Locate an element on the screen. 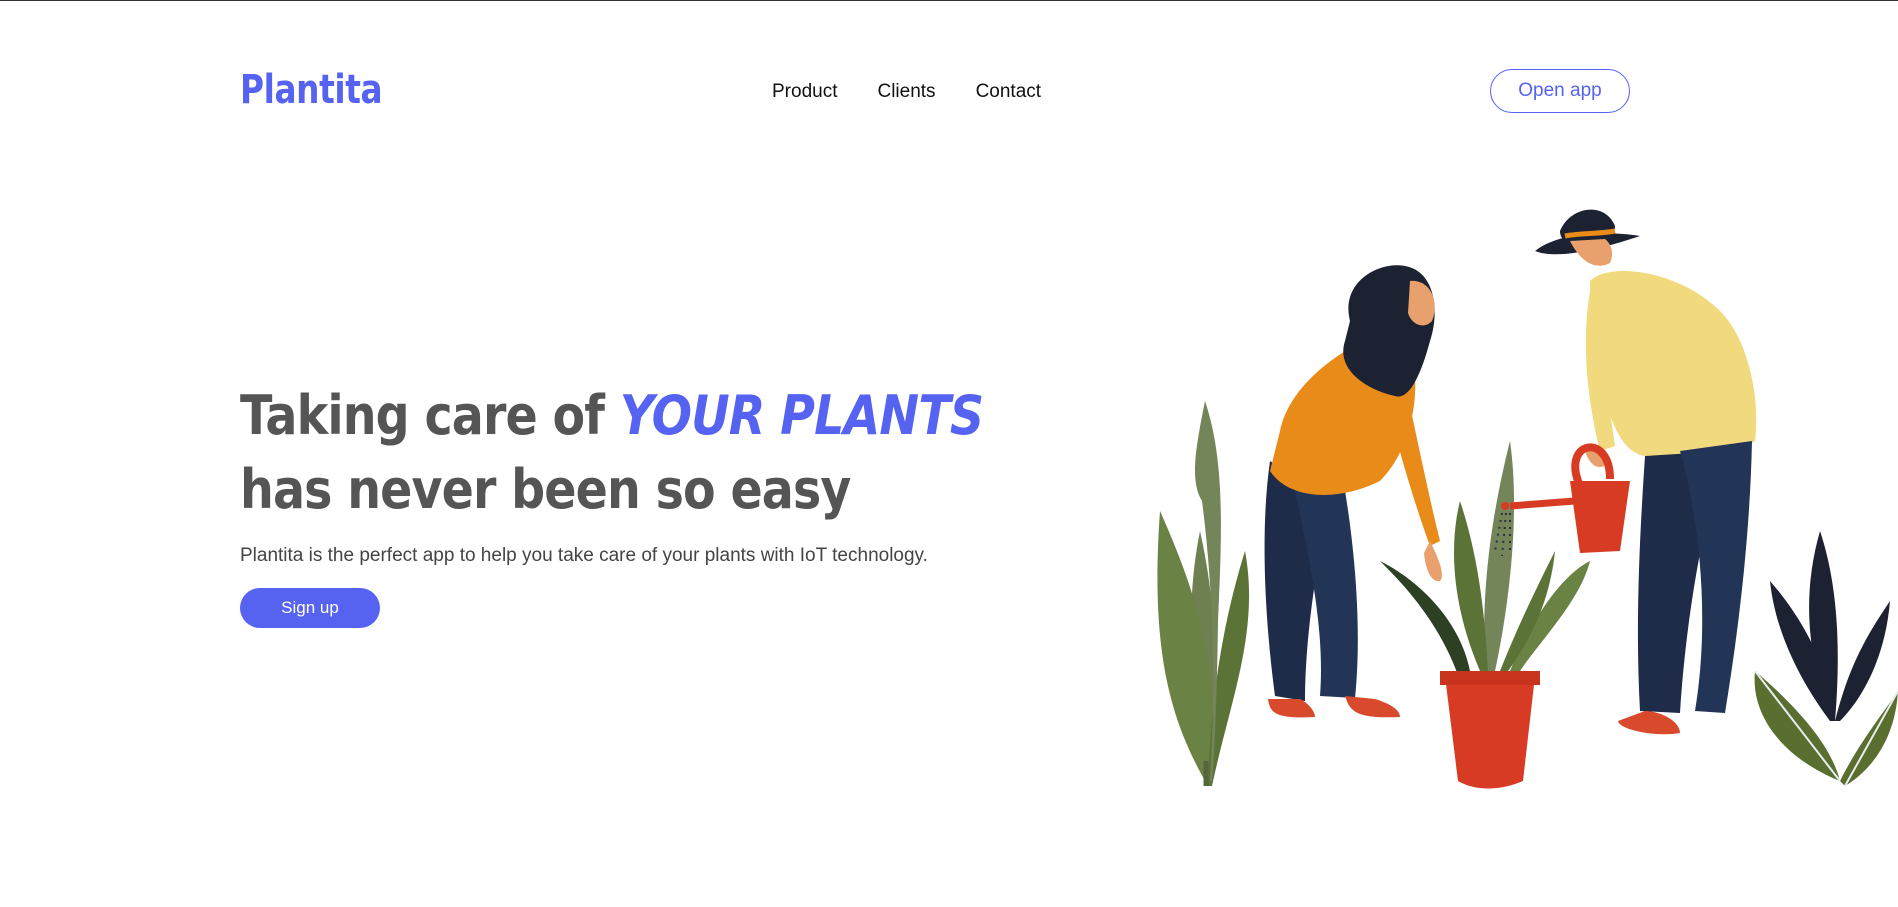 The image size is (1898, 907). main-nav: Product Clients Contact is located at coordinates (906, 92).